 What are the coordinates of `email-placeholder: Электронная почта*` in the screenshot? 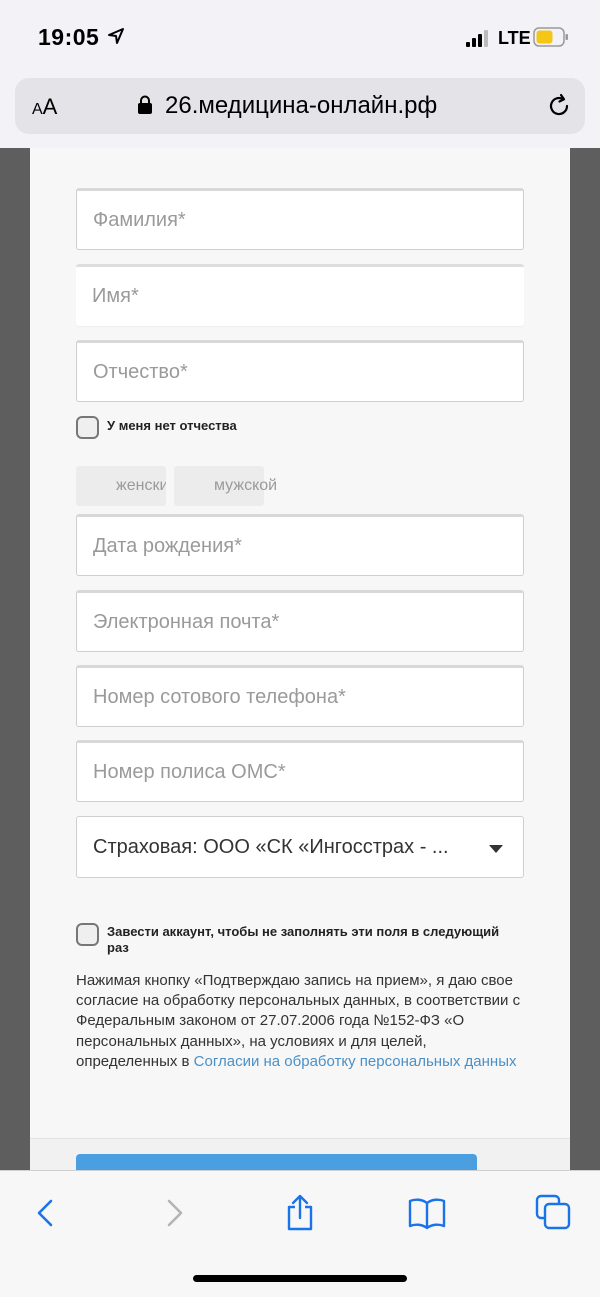 It's located at (186, 622).